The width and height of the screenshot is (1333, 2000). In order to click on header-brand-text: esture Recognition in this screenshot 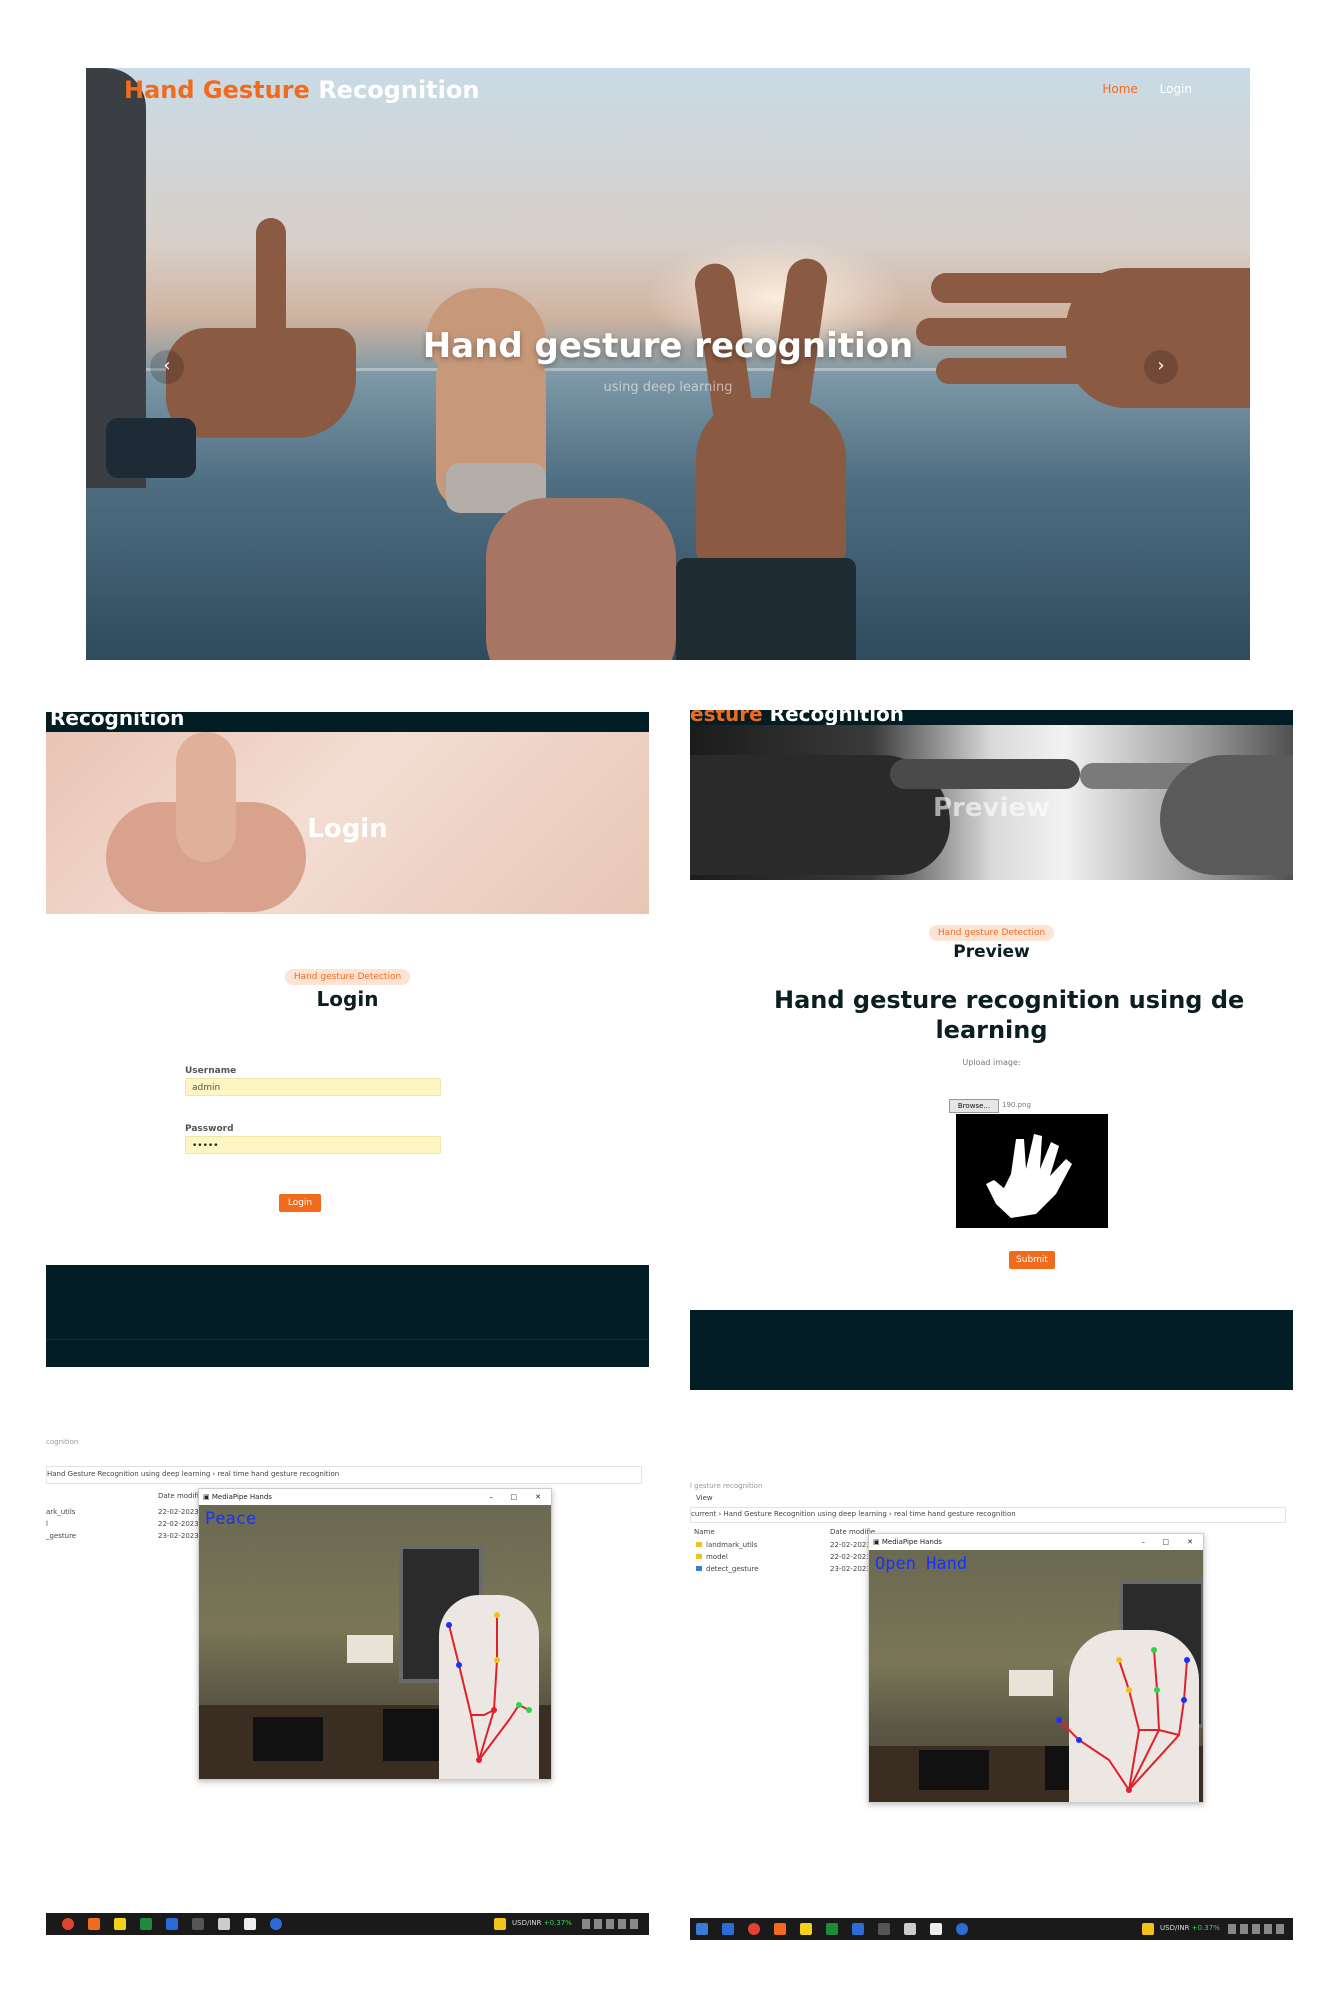, I will do `click(797, 718)`.